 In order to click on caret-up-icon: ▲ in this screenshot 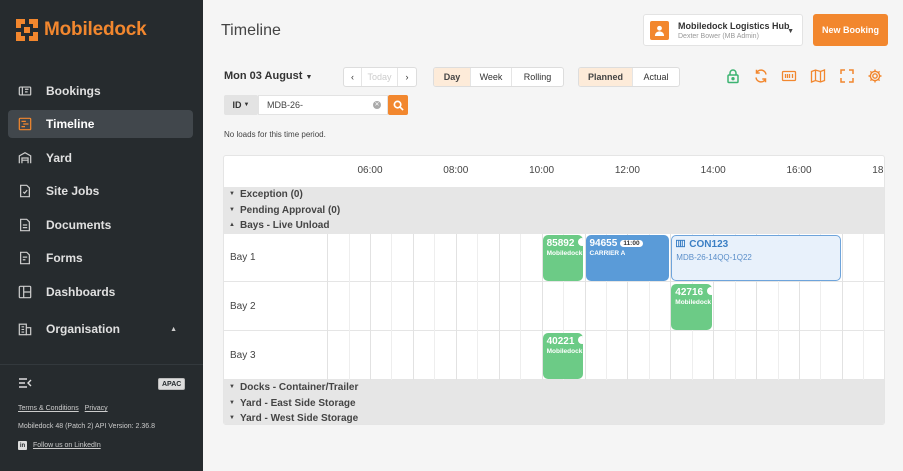, I will do `click(232, 225)`.